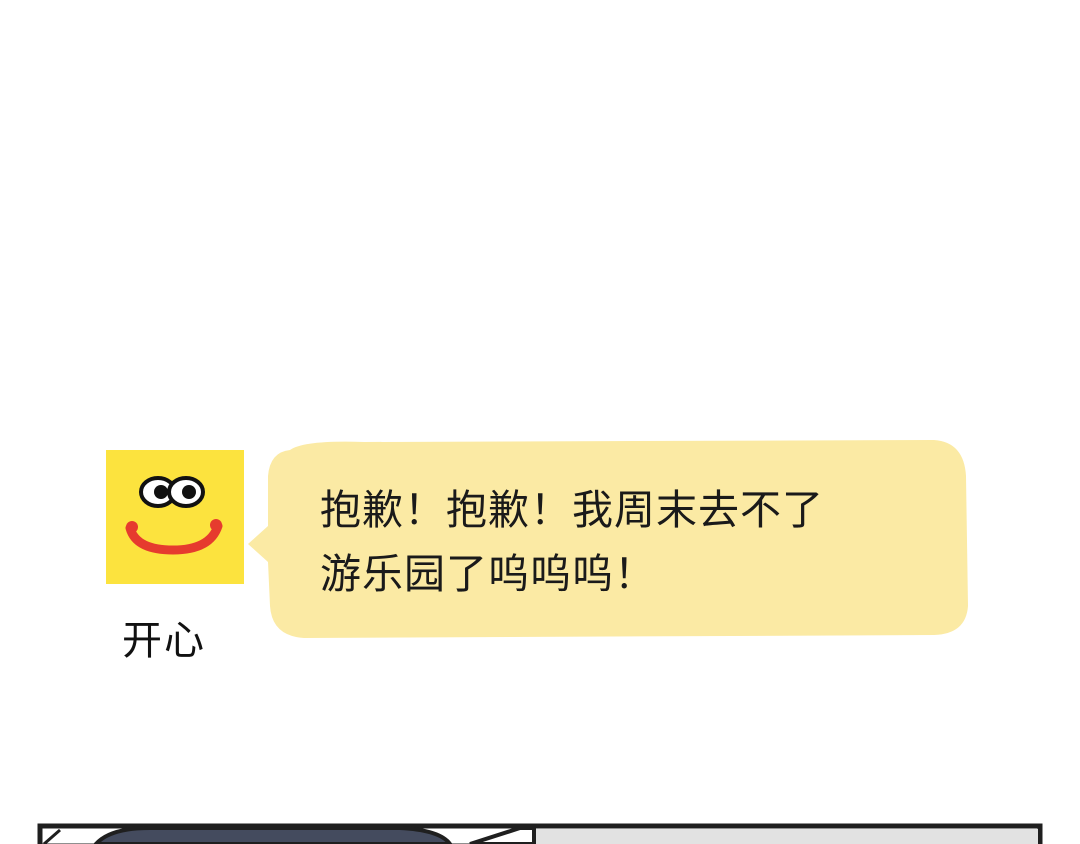  Describe the element at coordinates (164, 641) in the screenshot. I see `sender-name: 开心` at that location.